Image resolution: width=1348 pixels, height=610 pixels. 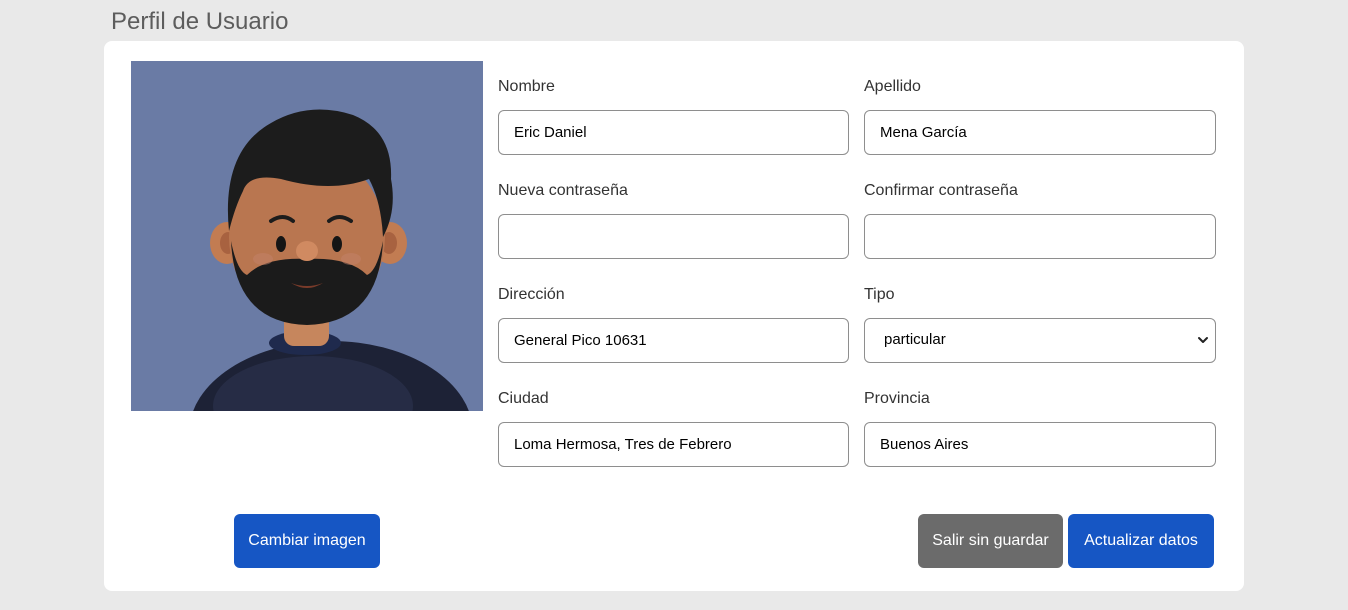 What do you see at coordinates (673, 132) in the screenshot?
I see `nombre-field` at bounding box center [673, 132].